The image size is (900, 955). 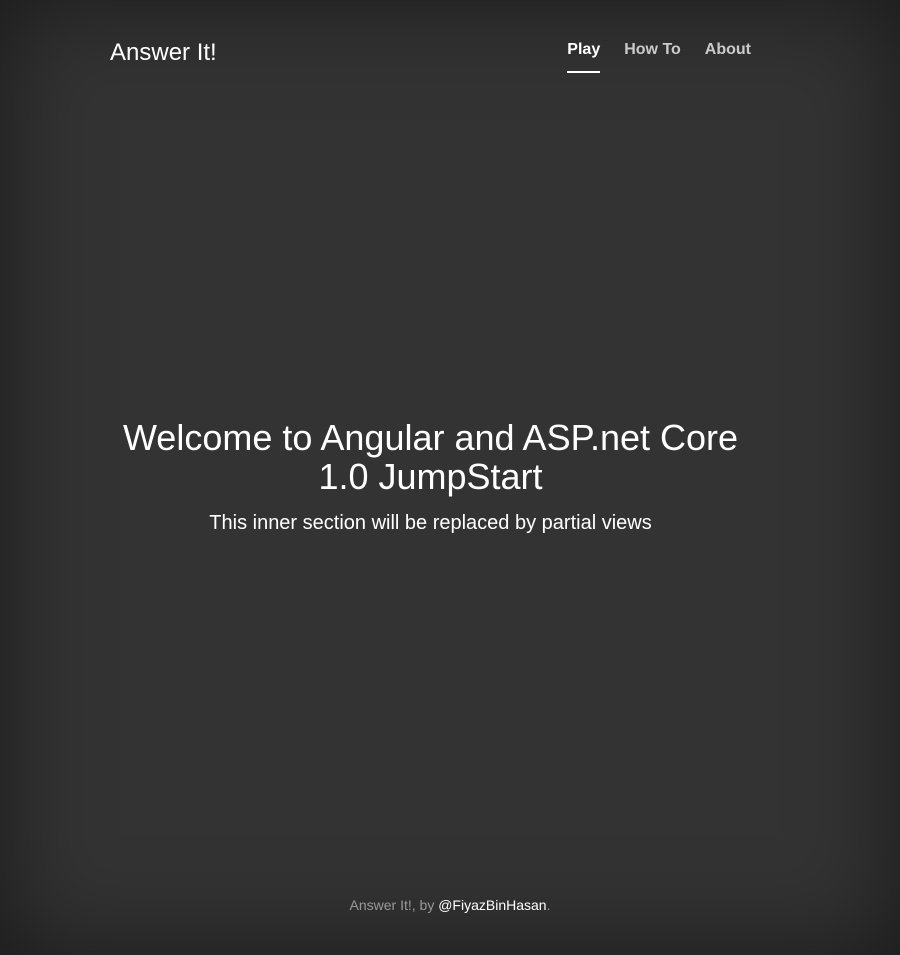 What do you see at coordinates (584, 56) in the screenshot?
I see `nav-link-play: Play` at bounding box center [584, 56].